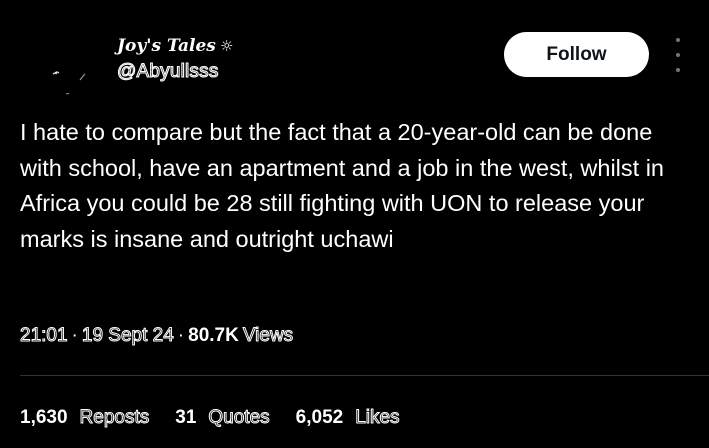  I want to click on more-options-icon, so click(678, 55).